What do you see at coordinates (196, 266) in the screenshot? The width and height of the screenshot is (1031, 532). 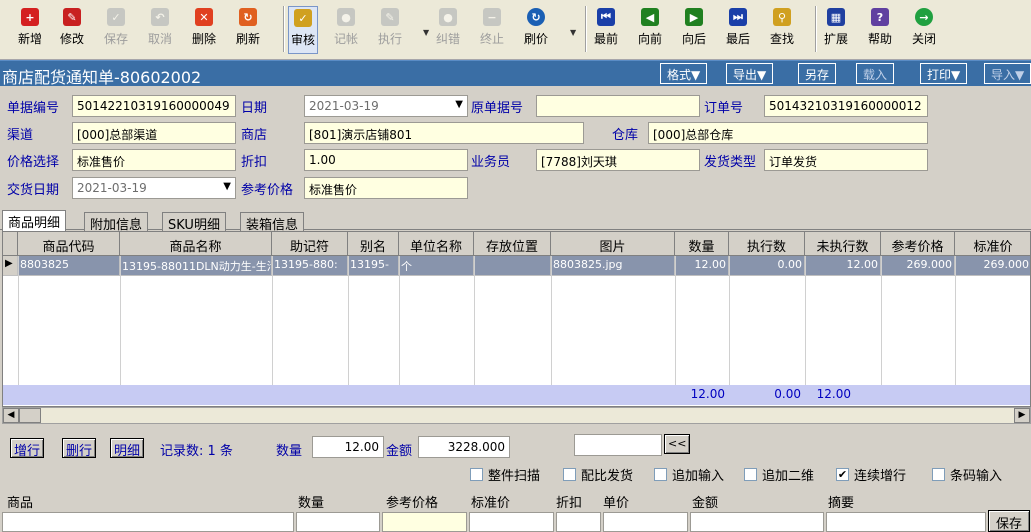 I see `cell-product-name: 13195-88011DLN动力生-生活鞋` at bounding box center [196, 266].